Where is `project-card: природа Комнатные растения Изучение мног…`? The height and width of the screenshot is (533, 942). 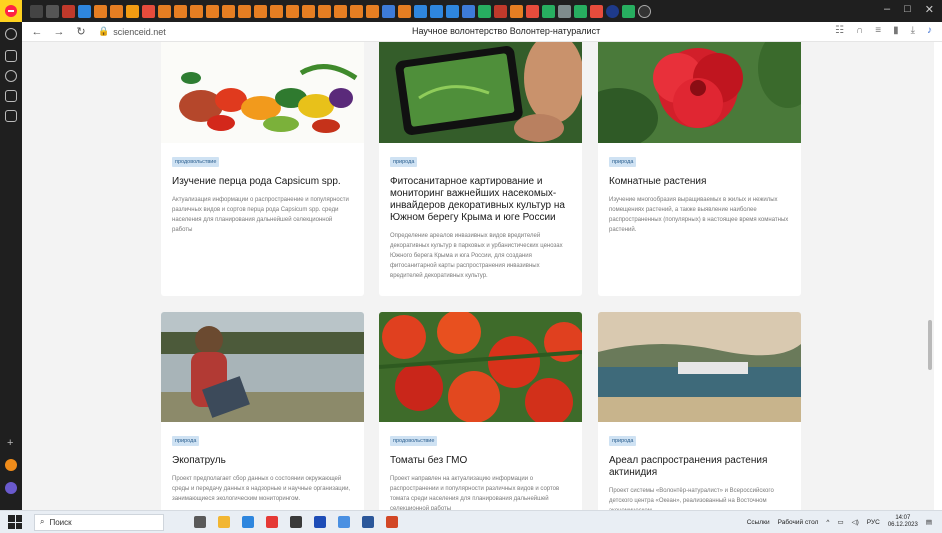
project-card: природа Комнатные растения Изучение мног… is located at coordinates (699, 169).